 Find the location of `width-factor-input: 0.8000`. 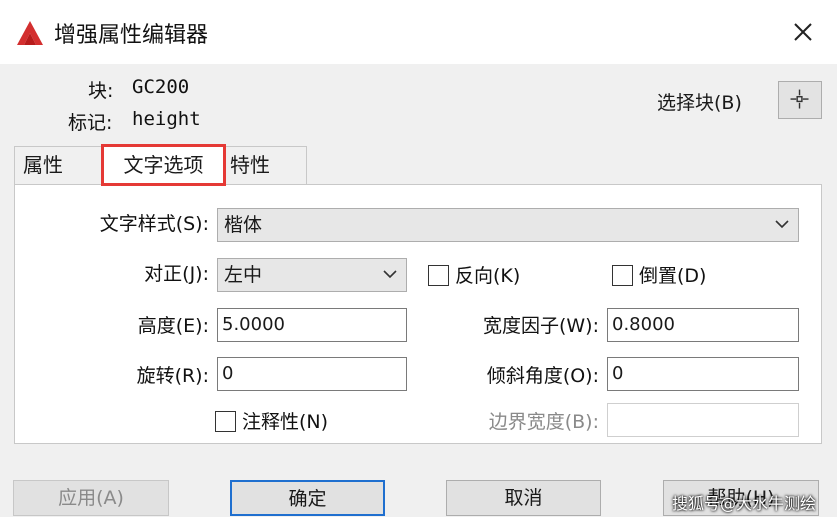

width-factor-input: 0.8000 is located at coordinates (703, 325).